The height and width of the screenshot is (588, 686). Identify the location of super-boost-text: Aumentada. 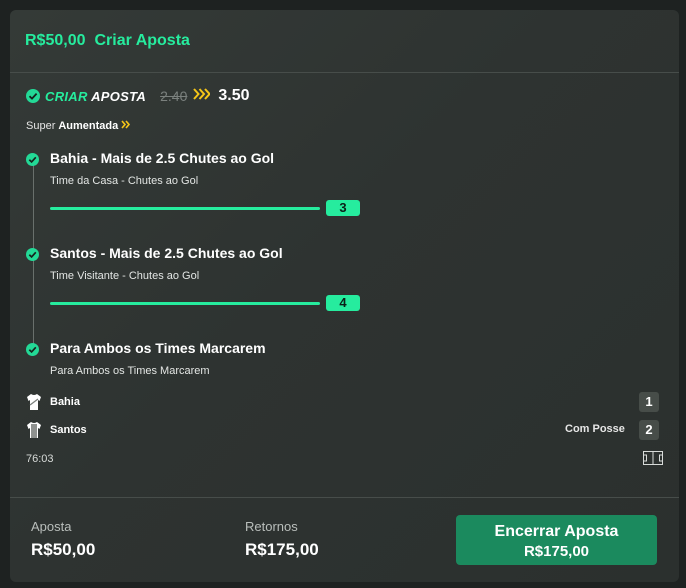
(88, 126).